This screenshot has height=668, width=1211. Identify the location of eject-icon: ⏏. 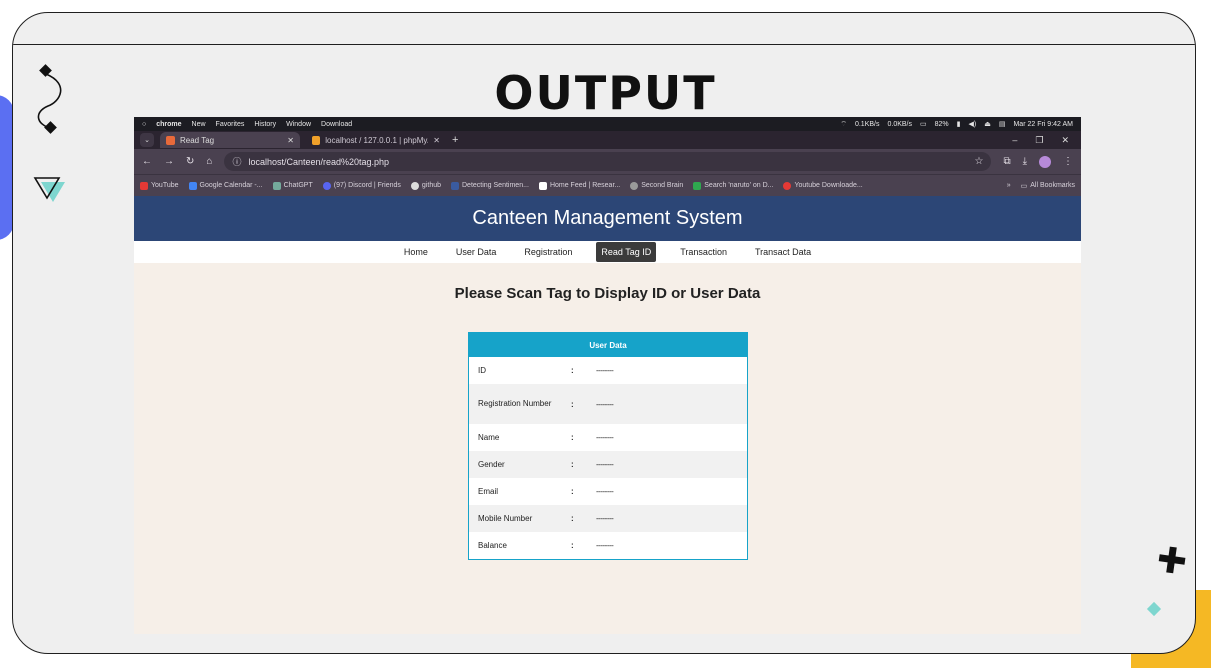
(987, 124).